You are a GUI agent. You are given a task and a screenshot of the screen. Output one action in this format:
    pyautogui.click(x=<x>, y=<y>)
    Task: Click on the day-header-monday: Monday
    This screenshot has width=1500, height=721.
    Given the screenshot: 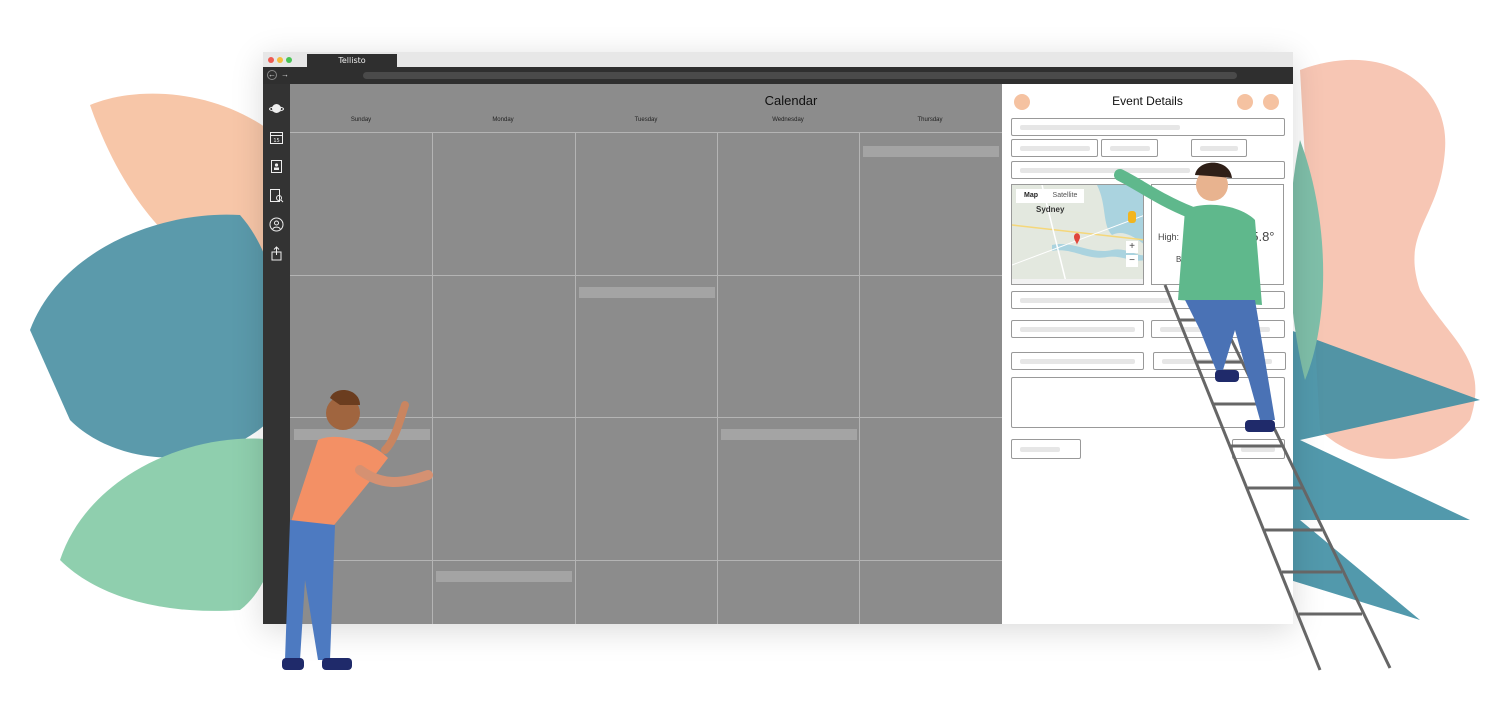 What is the action you would take?
    pyautogui.click(x=503, y=120)
    